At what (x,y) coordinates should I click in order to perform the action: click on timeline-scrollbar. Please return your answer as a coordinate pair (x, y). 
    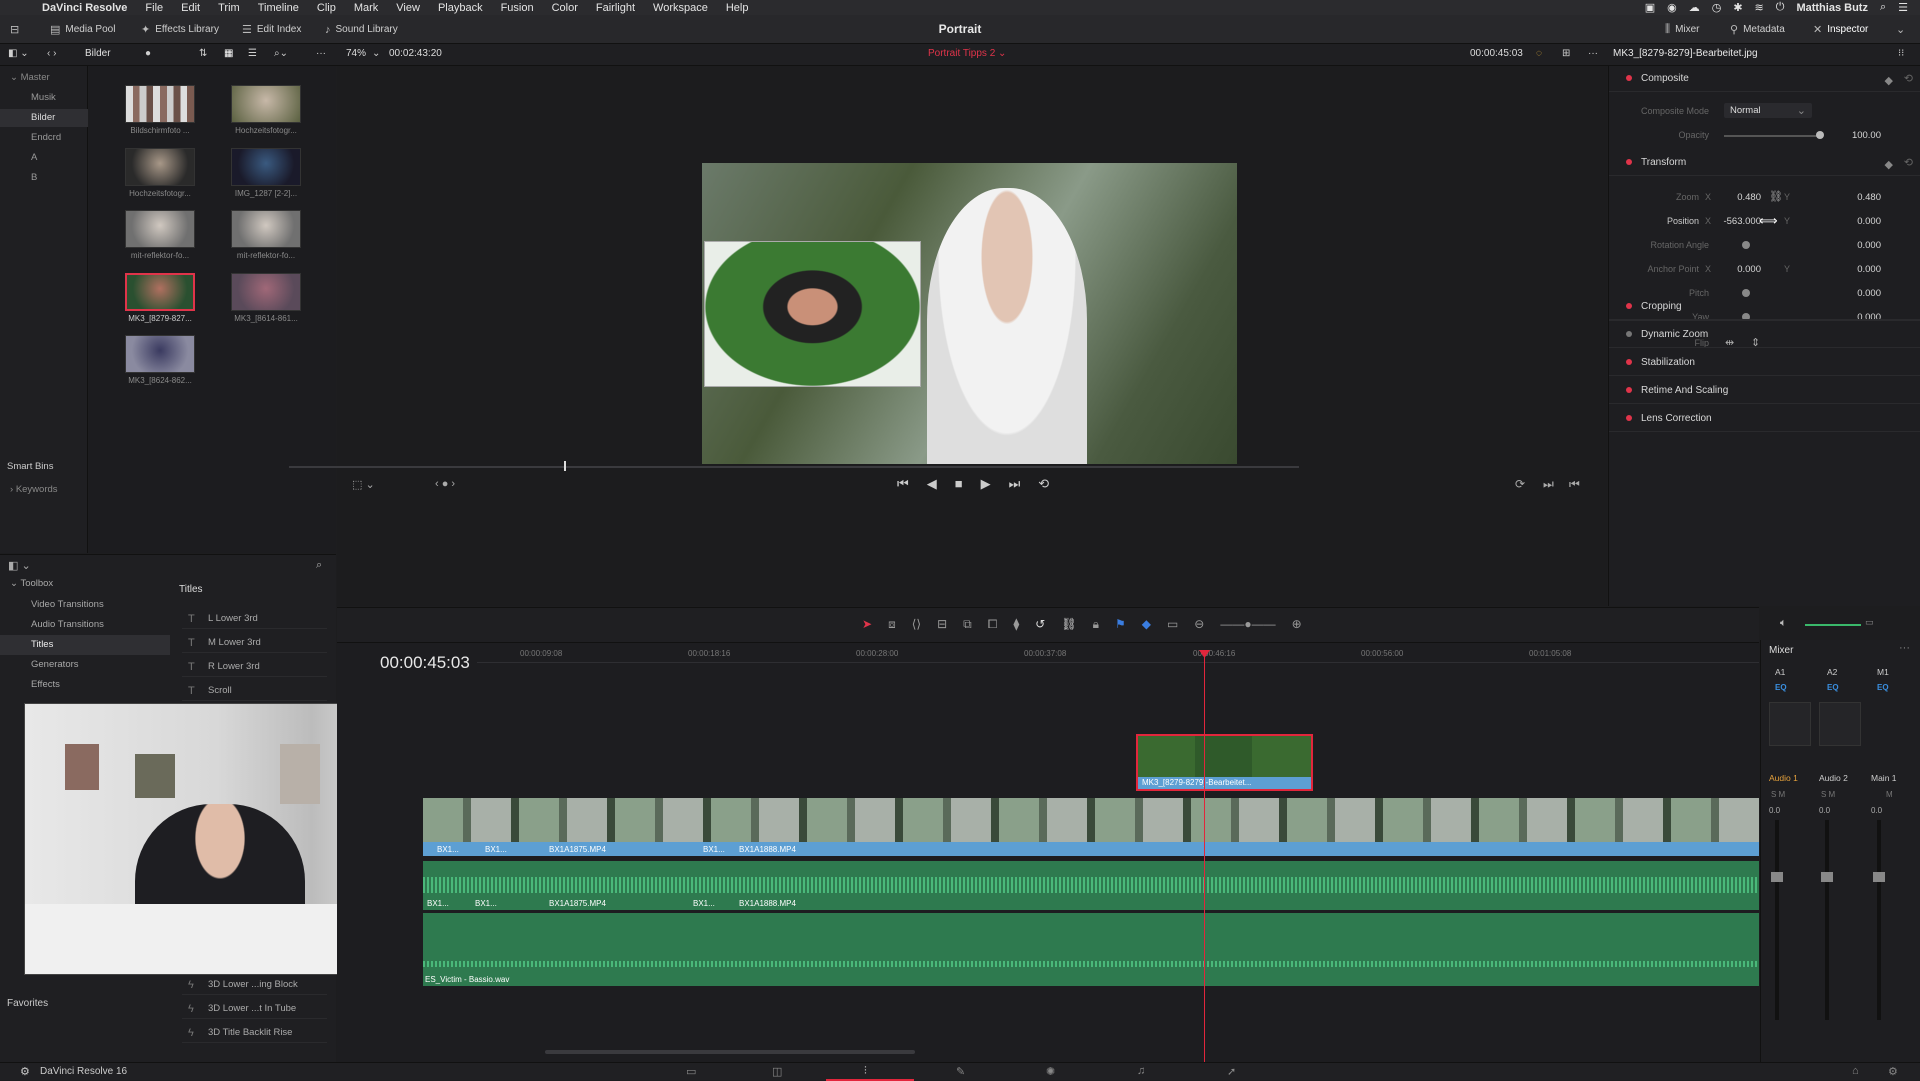
    Looking at the image, I should click on (730, 1052).